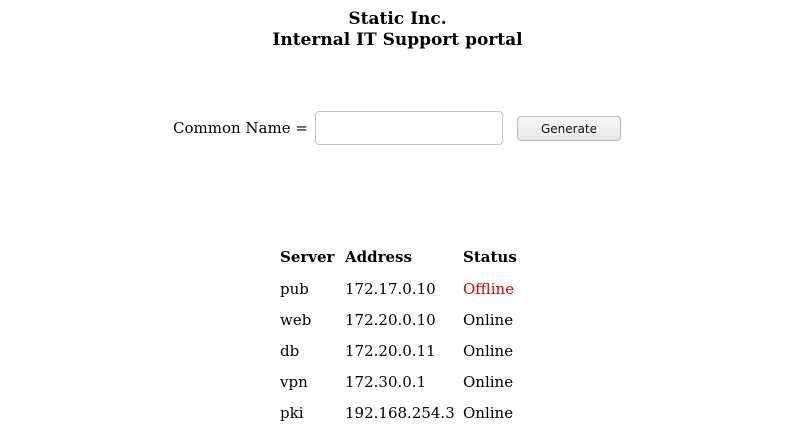  I want to click on generate-button: Generate, so click(569, 128).